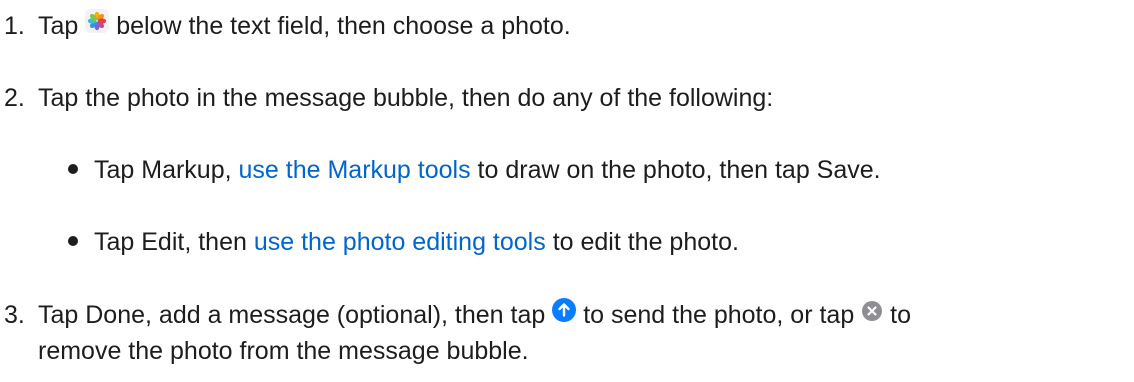  I want to click on step-text: to, so click(900, 315).